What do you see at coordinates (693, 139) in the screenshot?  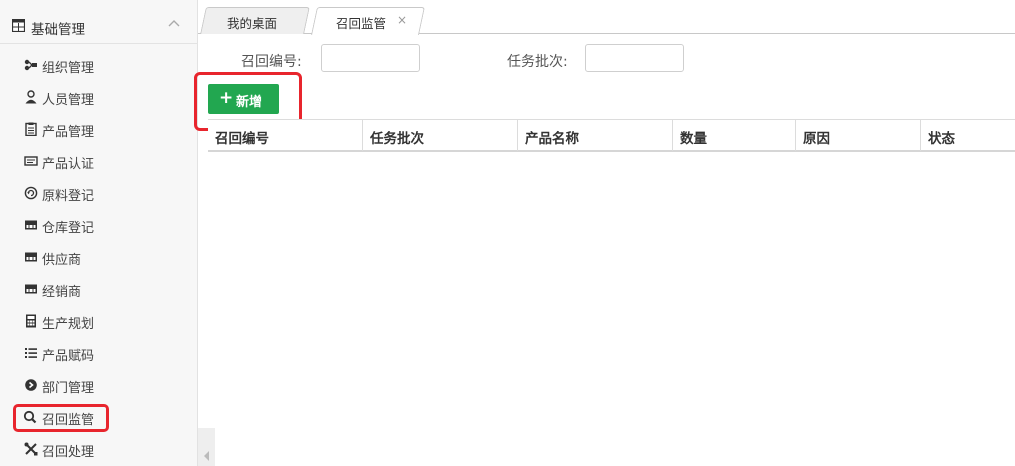 I see `column-header-label: 数量` at bounding box center [693, 139].